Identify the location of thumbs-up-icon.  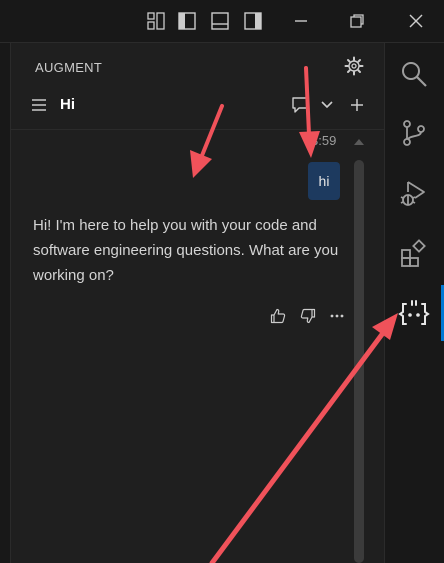
(278, 316).